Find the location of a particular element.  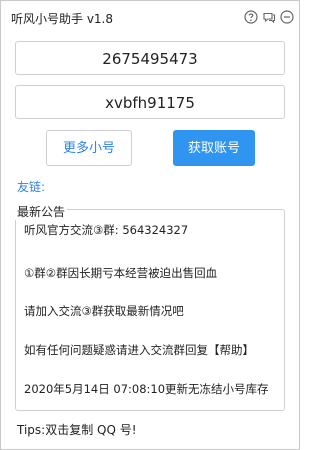

minimize-icon is located at coordinates (287, 17).